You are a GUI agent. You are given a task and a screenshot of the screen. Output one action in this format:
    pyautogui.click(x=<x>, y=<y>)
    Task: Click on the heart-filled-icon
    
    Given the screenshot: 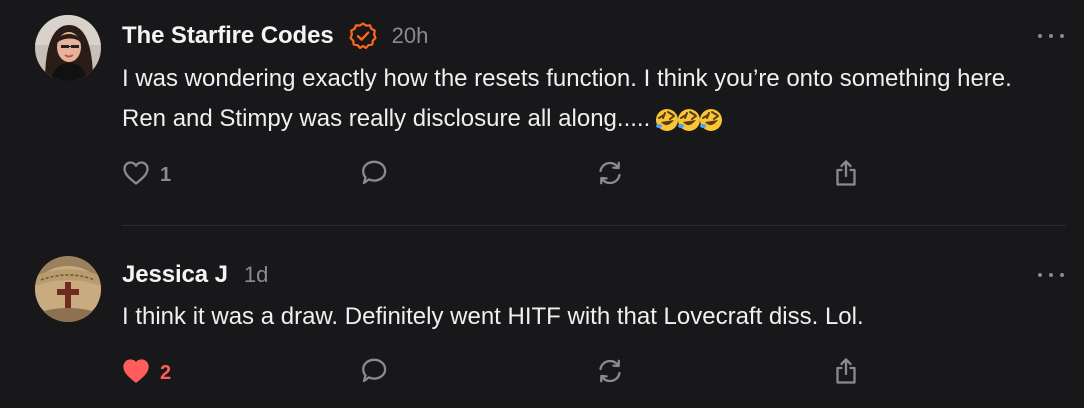 What is the action you would take?
    pyautogui.click(x=136, y=373)
    